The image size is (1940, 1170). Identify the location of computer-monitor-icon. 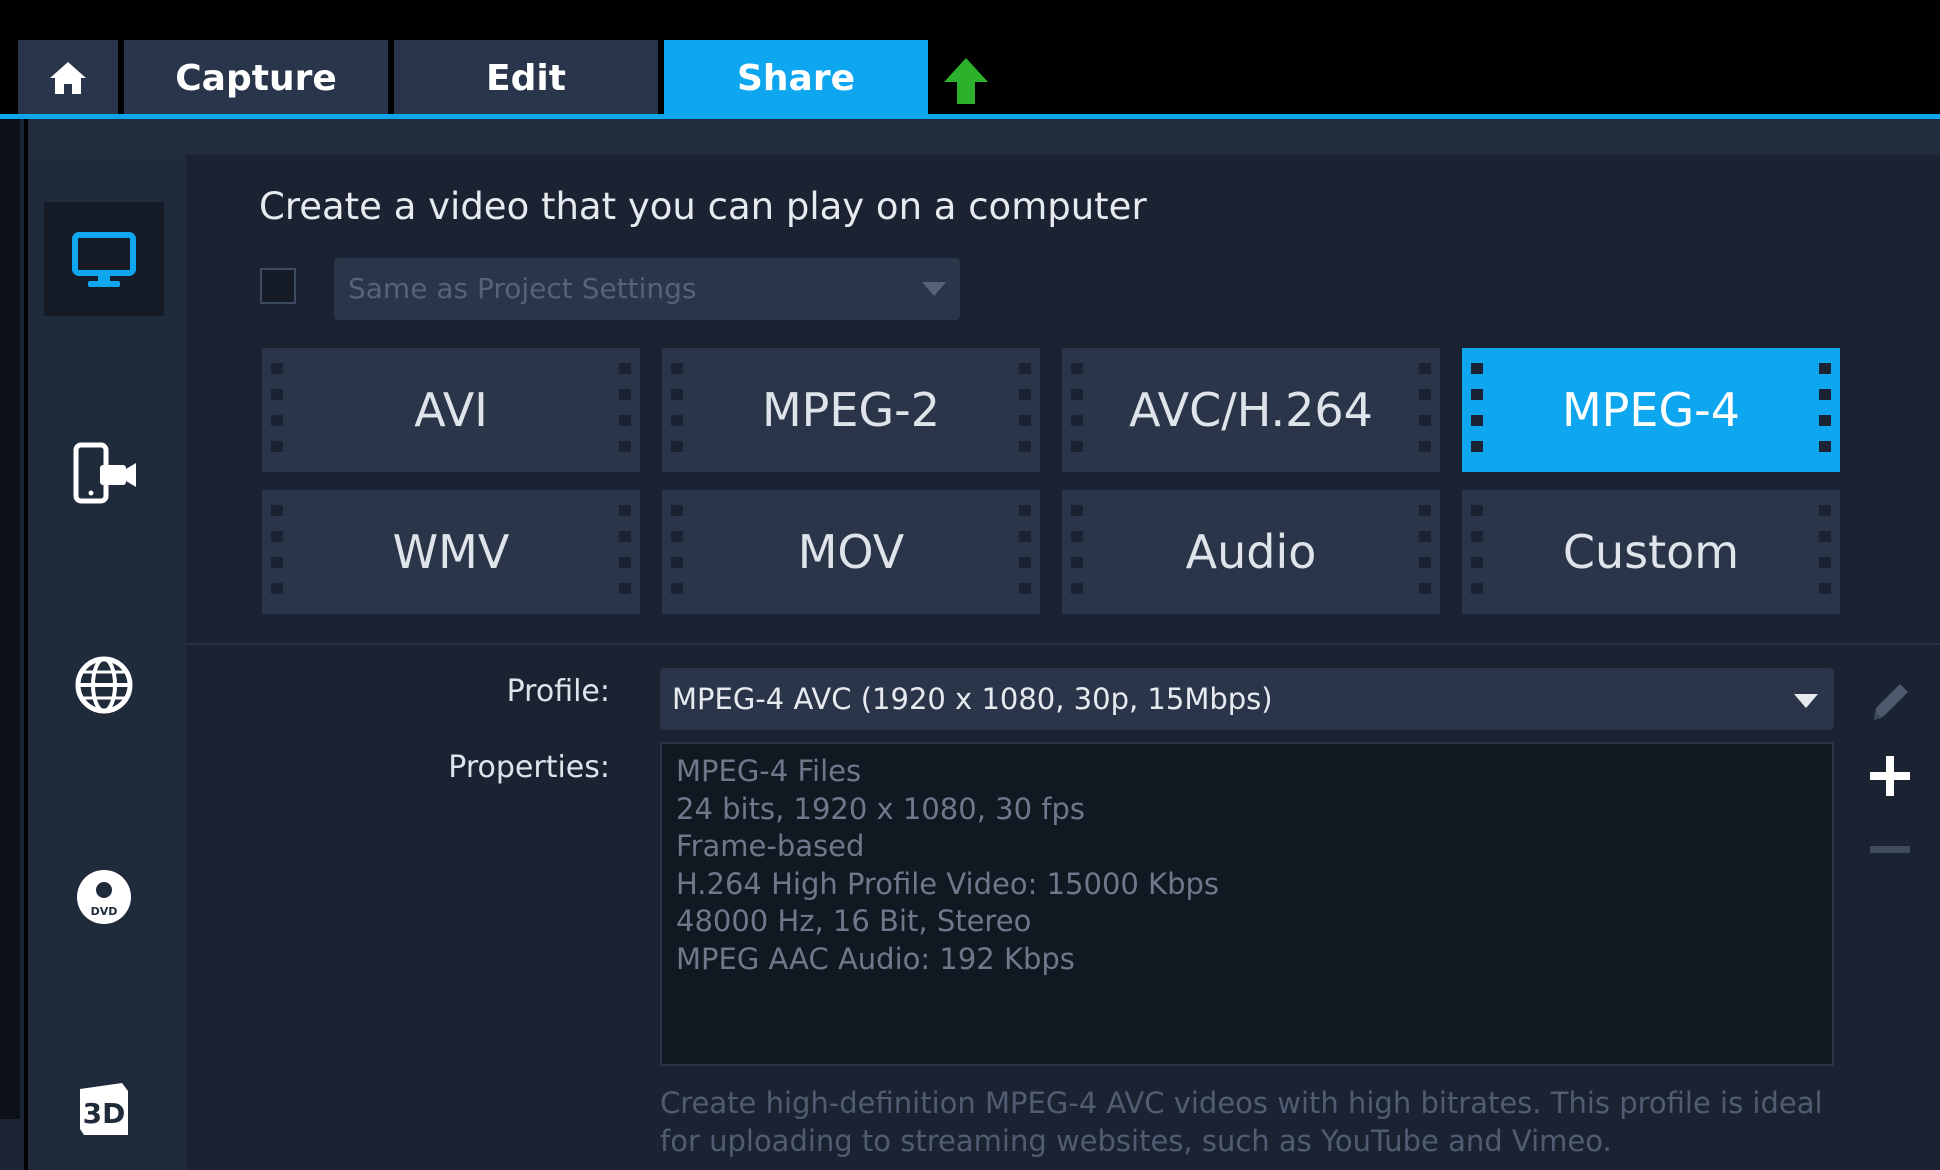
(104, 259).